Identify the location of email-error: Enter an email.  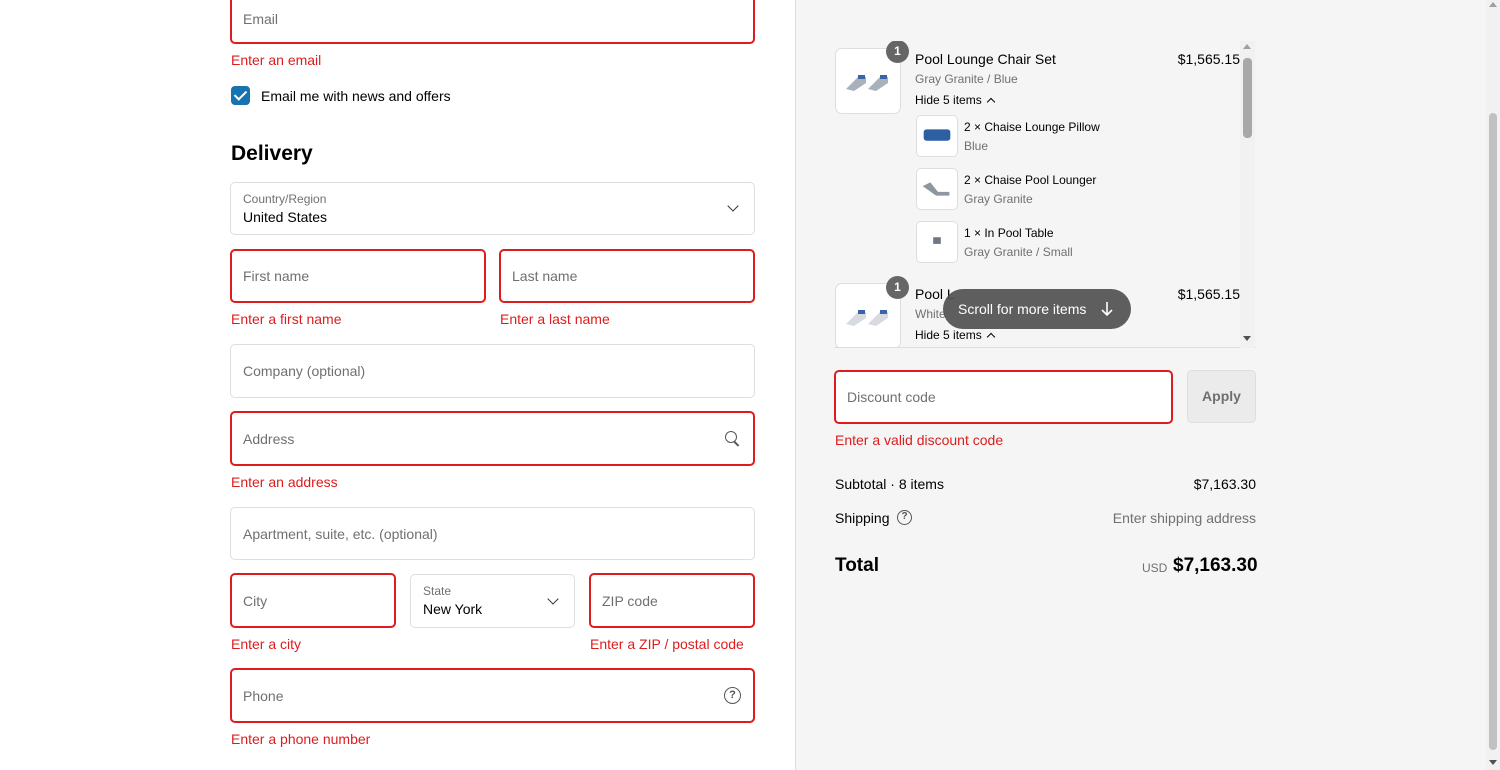
(276, 60).